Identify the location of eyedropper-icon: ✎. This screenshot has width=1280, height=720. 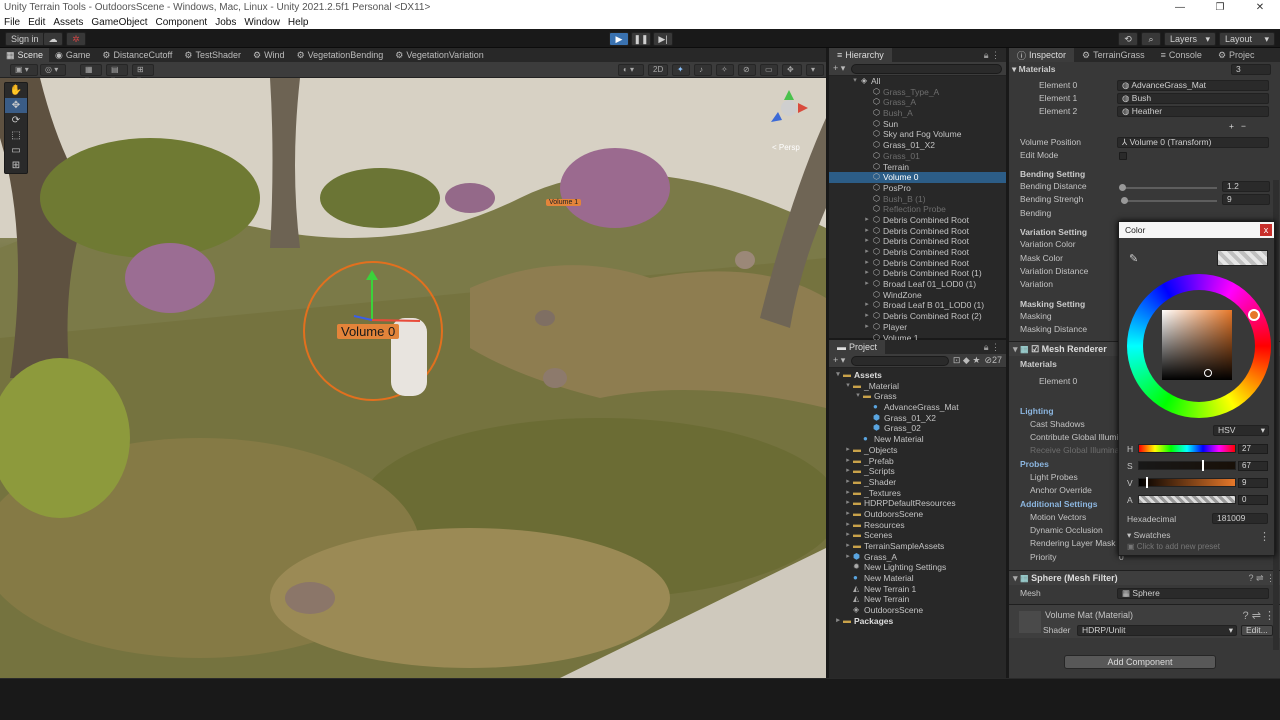
(1133, 258).